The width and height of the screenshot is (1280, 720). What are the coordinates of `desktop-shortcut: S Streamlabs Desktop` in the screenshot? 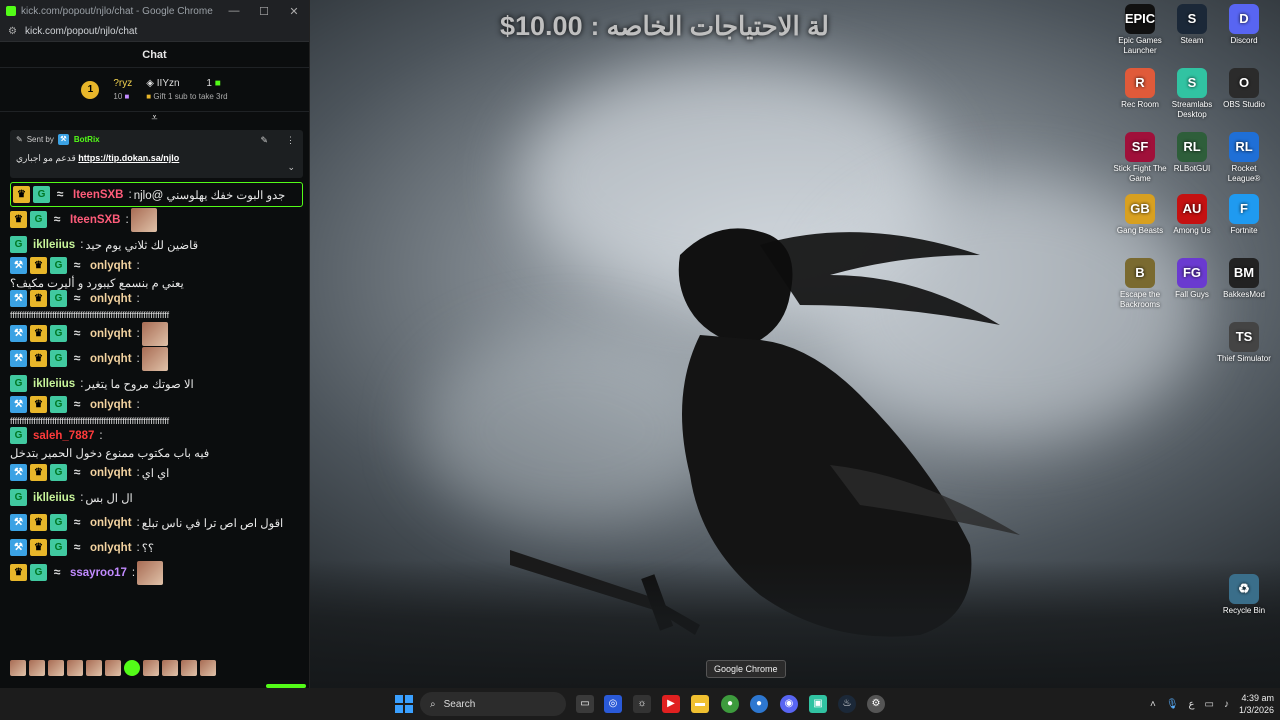 It's located at (1192, 94).